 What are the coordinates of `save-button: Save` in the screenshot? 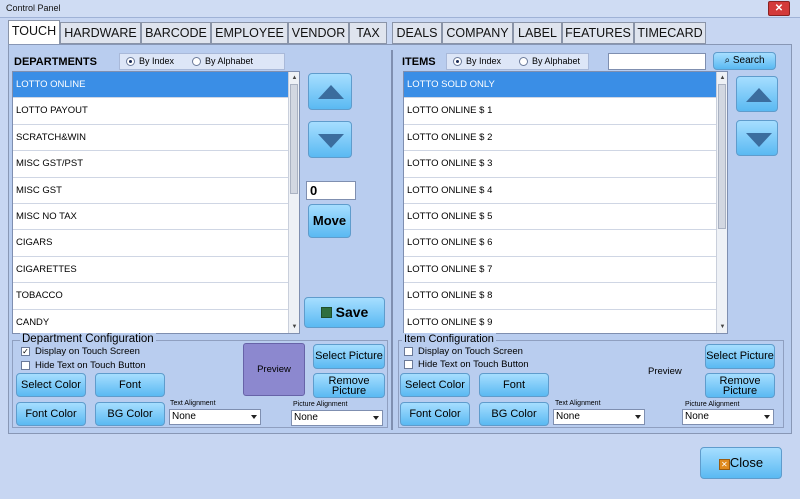 It's located at (344, 312).